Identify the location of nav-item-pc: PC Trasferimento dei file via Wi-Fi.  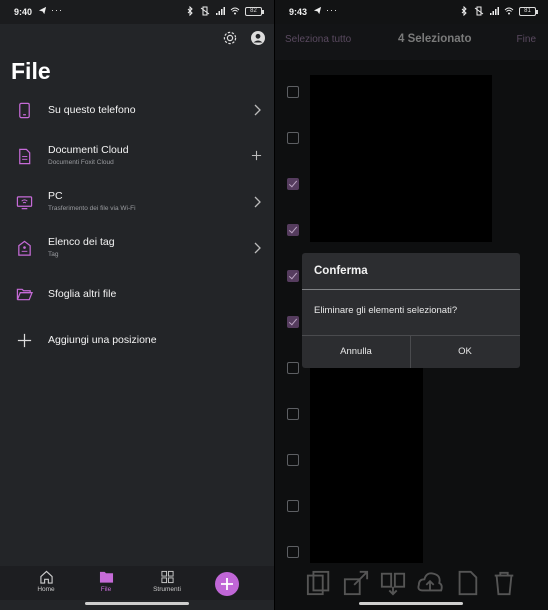
(137, 203).